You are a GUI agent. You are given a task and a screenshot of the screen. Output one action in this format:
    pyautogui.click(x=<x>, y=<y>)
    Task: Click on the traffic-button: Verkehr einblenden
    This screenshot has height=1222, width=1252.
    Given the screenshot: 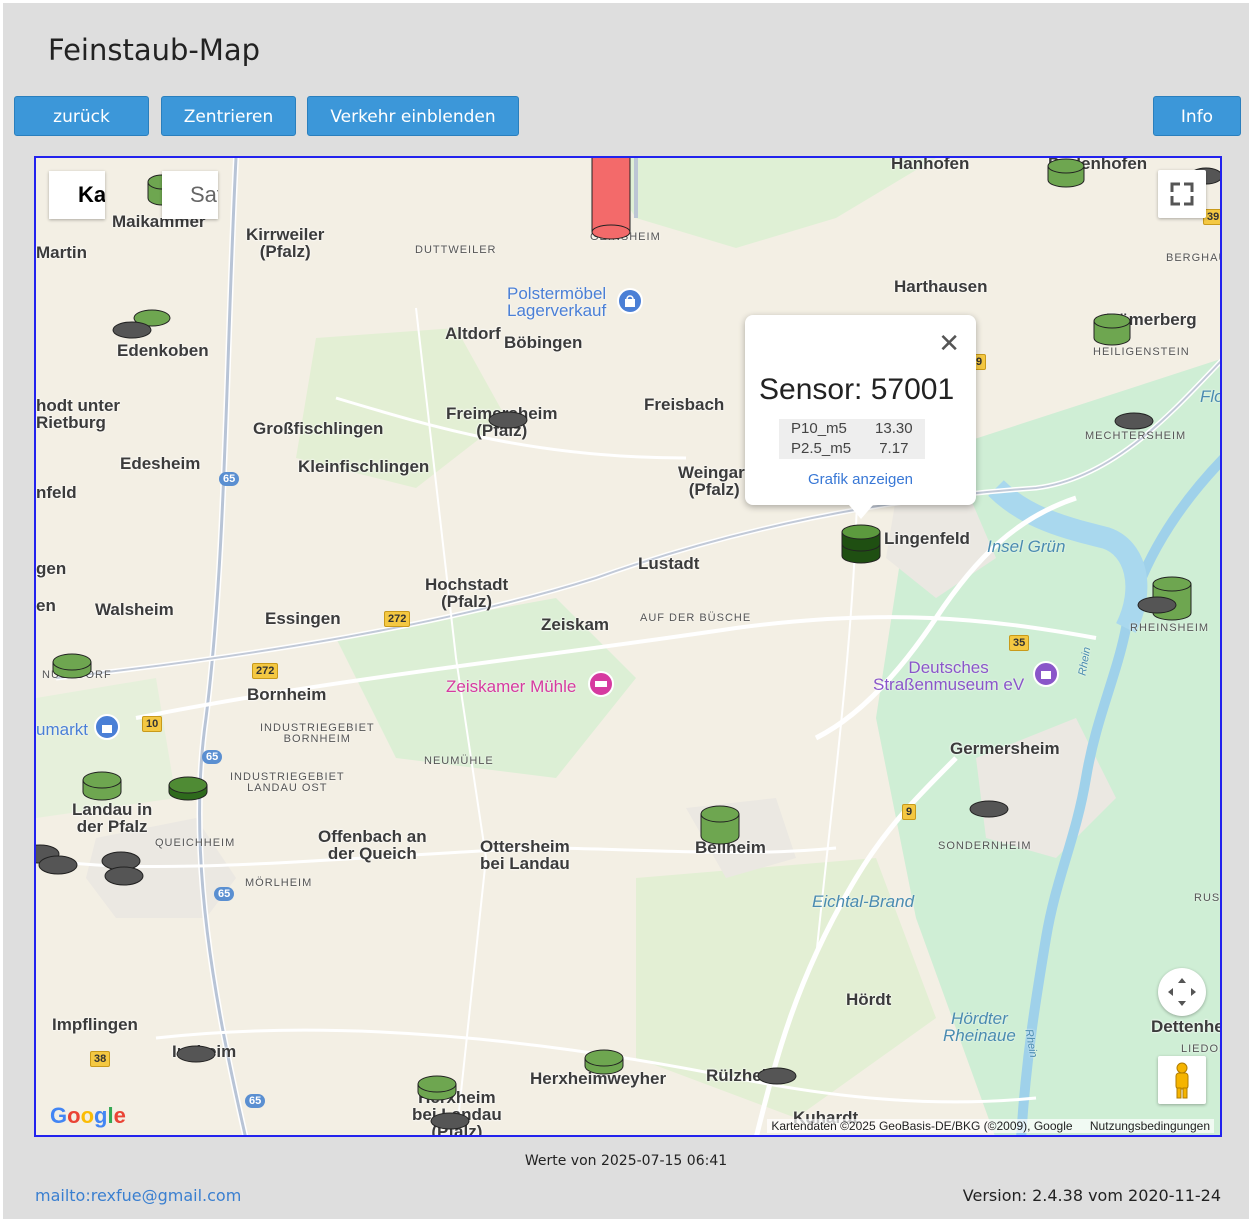 What is the action you would take?
    pyautogui.click(x=413, y=116)
    